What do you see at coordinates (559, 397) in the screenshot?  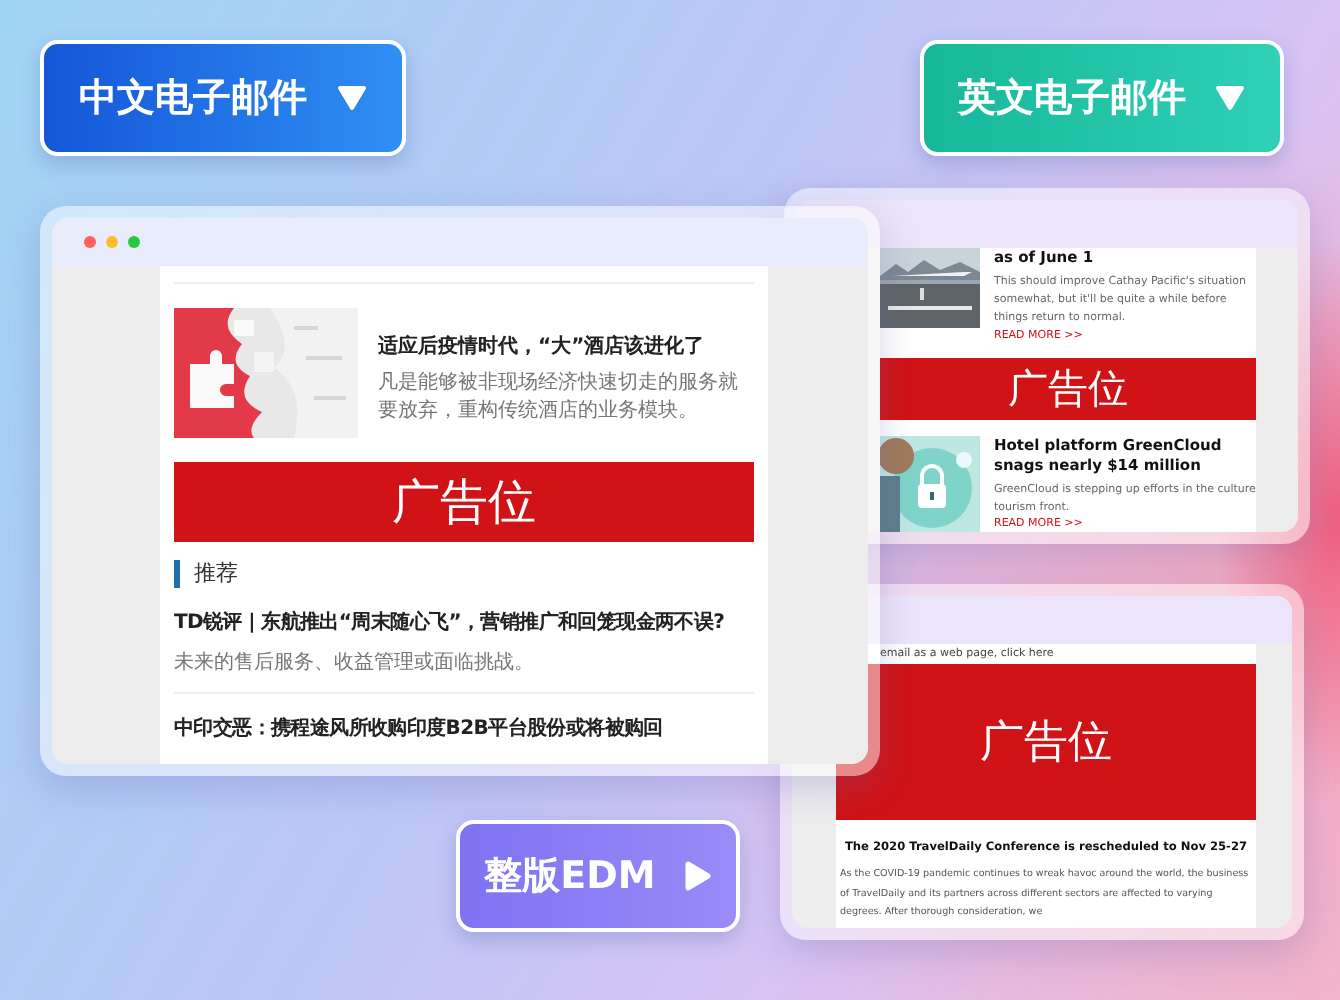 I see `article-summary: 凡是能够被非现场经济快速切走的服务就要放弃，重构传统酒店的业务模块。` at bounding box center [559, 397].